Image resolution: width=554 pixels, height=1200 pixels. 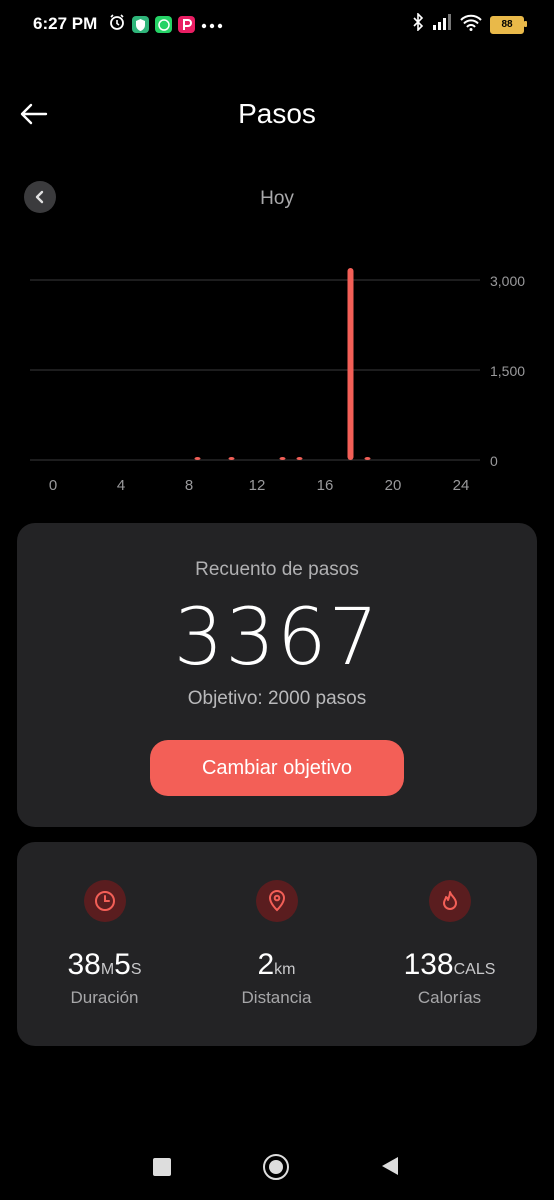 I want to click on y-tick-label: 3,000, so click(x=507, y=281).